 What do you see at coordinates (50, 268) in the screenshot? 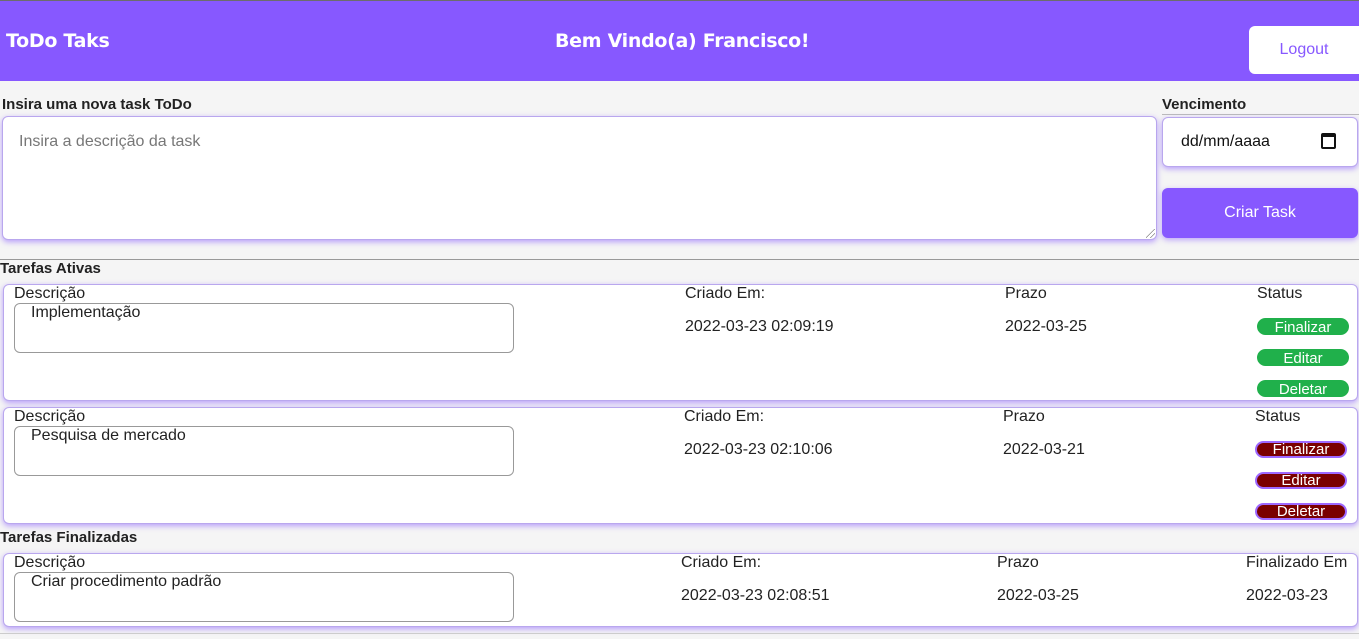
I see `active-tasks-title: Tarefas Ativas` at bounding box center [50, 268].